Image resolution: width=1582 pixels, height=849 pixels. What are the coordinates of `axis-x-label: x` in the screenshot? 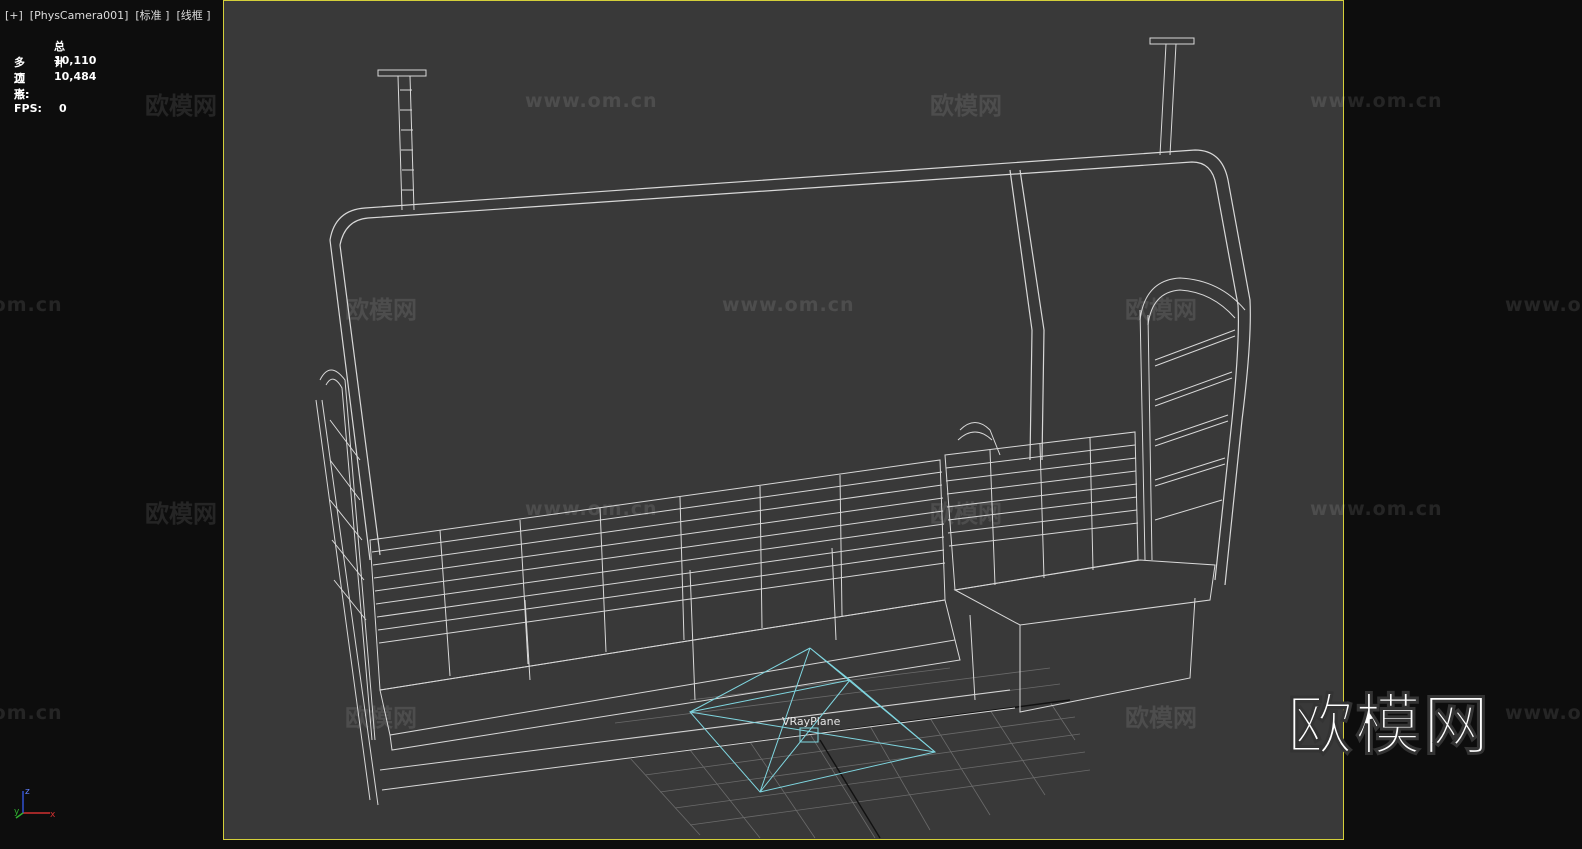 It's located at (53, 815).